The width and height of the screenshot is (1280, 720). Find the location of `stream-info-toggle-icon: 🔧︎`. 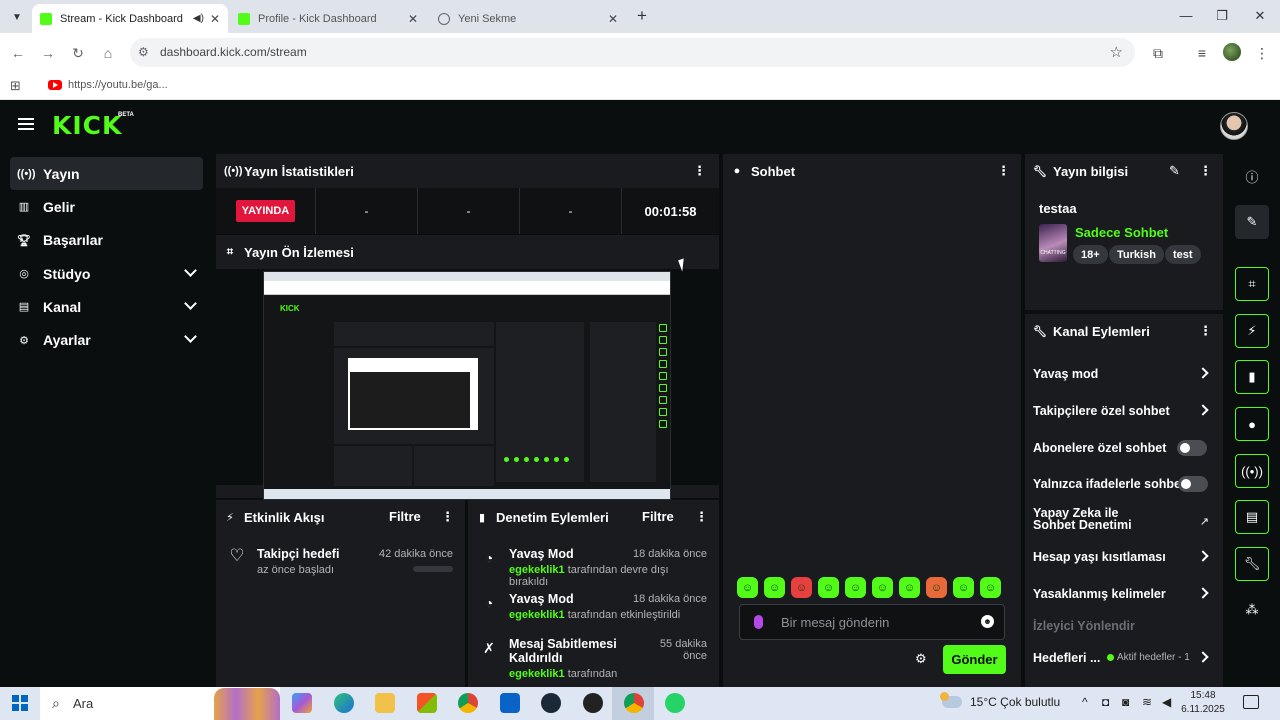

stream-info-toggle-icon: 🔧︎ is located at coordinates (1252, 564).